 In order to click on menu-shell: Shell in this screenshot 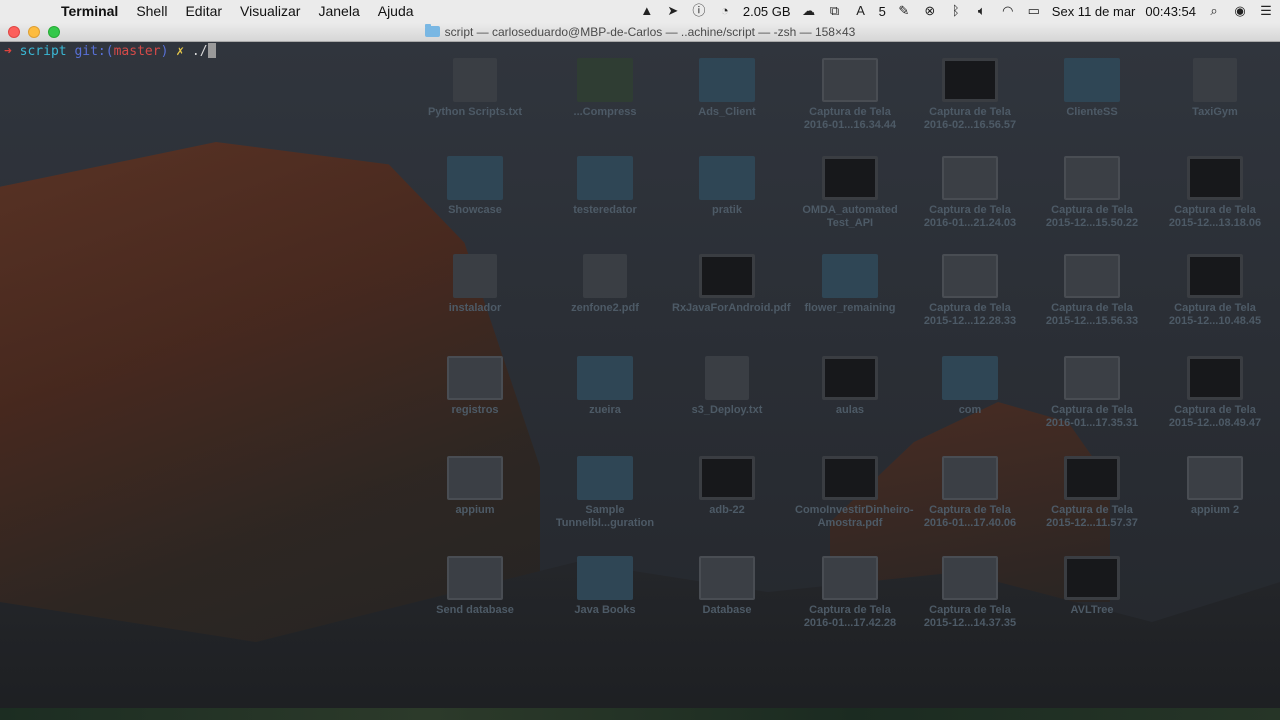, I will do `click(151, 11)`.